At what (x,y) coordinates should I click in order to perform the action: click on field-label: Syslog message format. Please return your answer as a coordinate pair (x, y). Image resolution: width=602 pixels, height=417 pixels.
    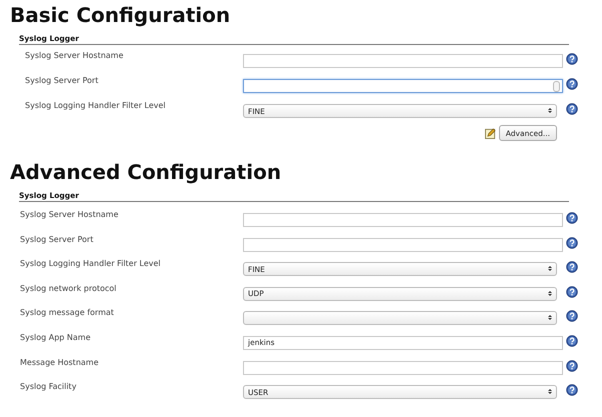
    Looking at the image, I should click on (67, 312).